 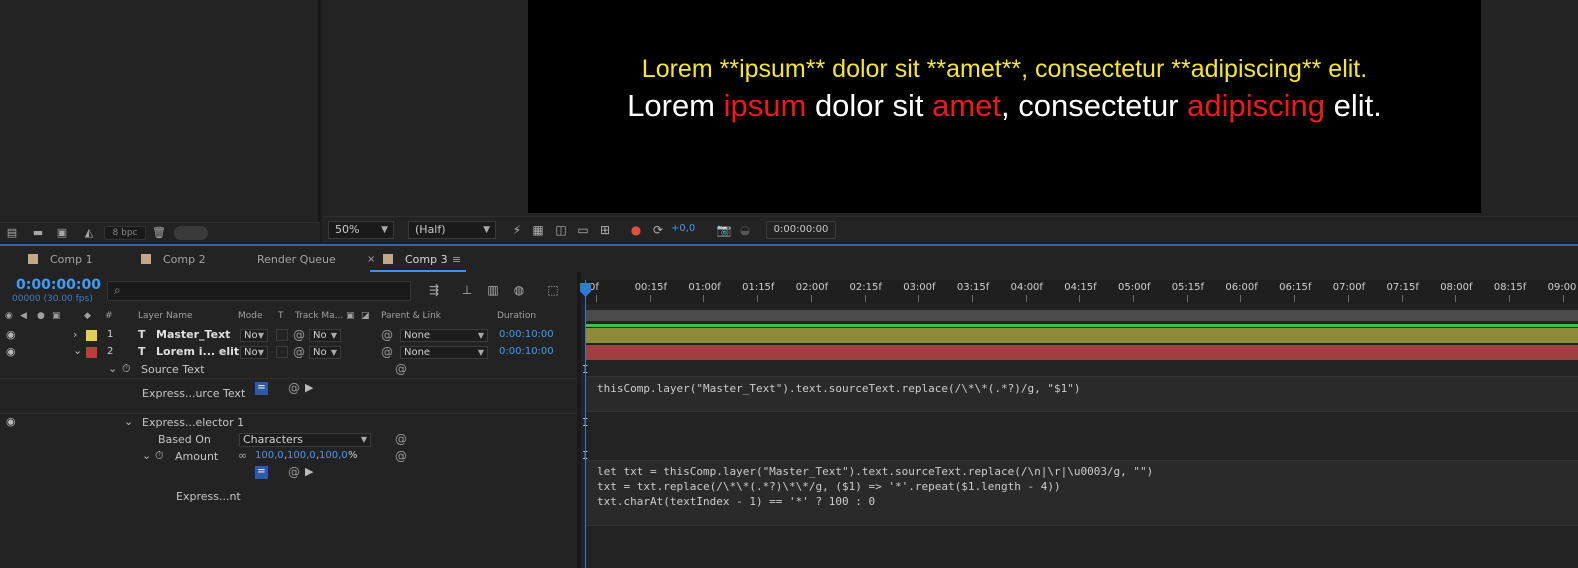 What do you see at coordinates (296, 260) in the screenshot?
I see `tab-render-queue: Render Queue` at bounding box center [296, 260].